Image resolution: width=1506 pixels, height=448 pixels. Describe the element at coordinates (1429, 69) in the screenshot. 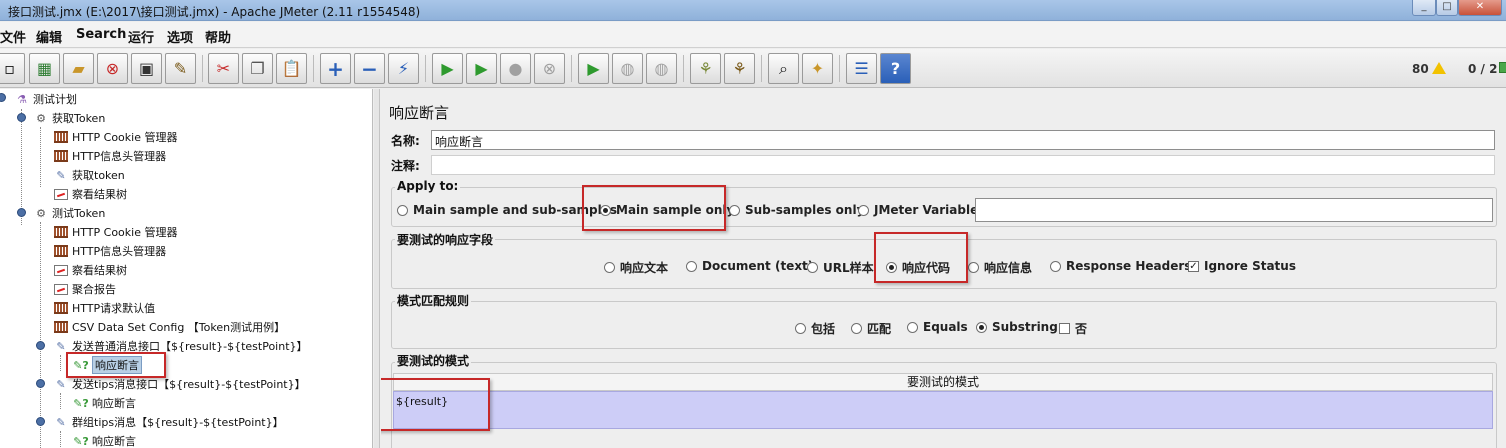

I see `warning-count: 80` at that location.